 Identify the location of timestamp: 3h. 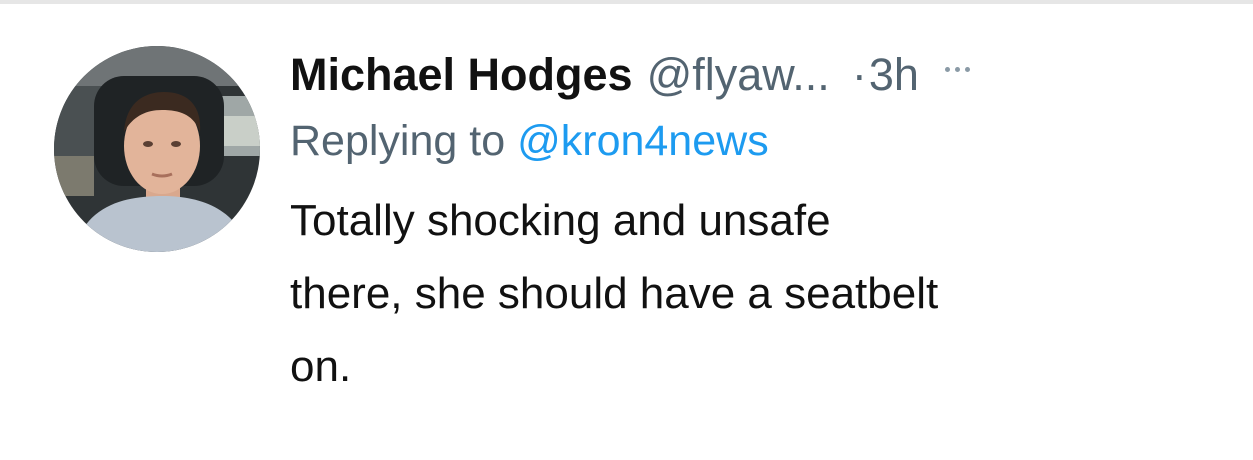
(894, 75).